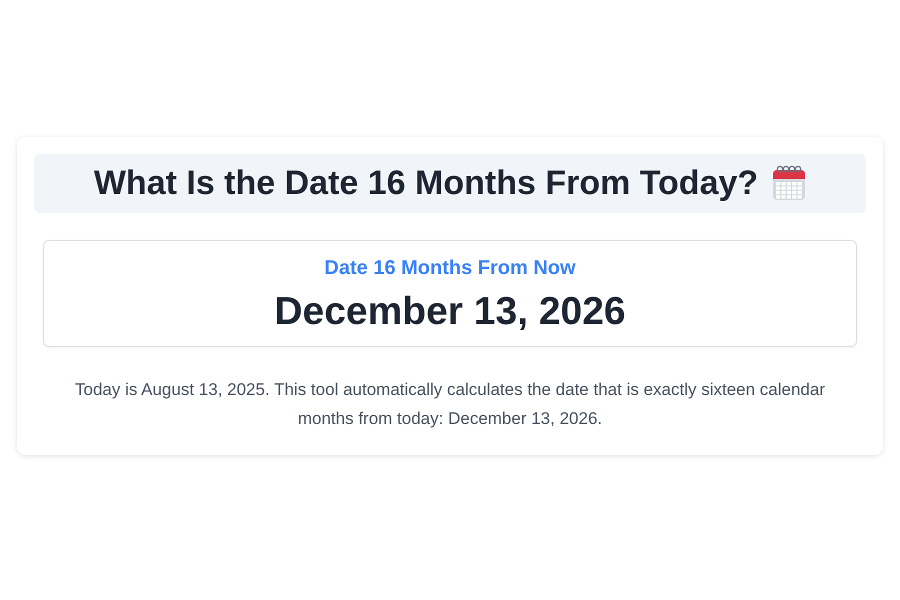 This screenshot has height=600, width=900. What do you see at coordinates (450, 312) in the screenshot?
I see `result-date: December 13, 2026` at bounding box center [450, 312].